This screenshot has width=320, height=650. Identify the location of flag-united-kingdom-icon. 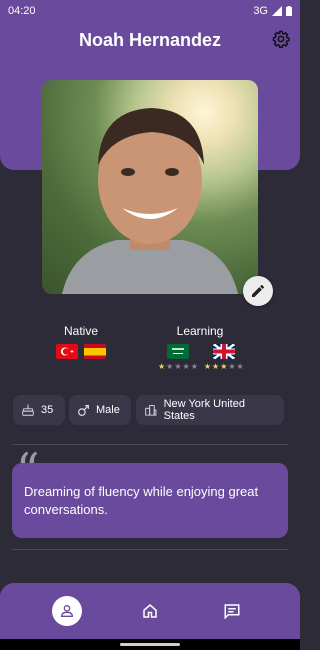
(223, 351).